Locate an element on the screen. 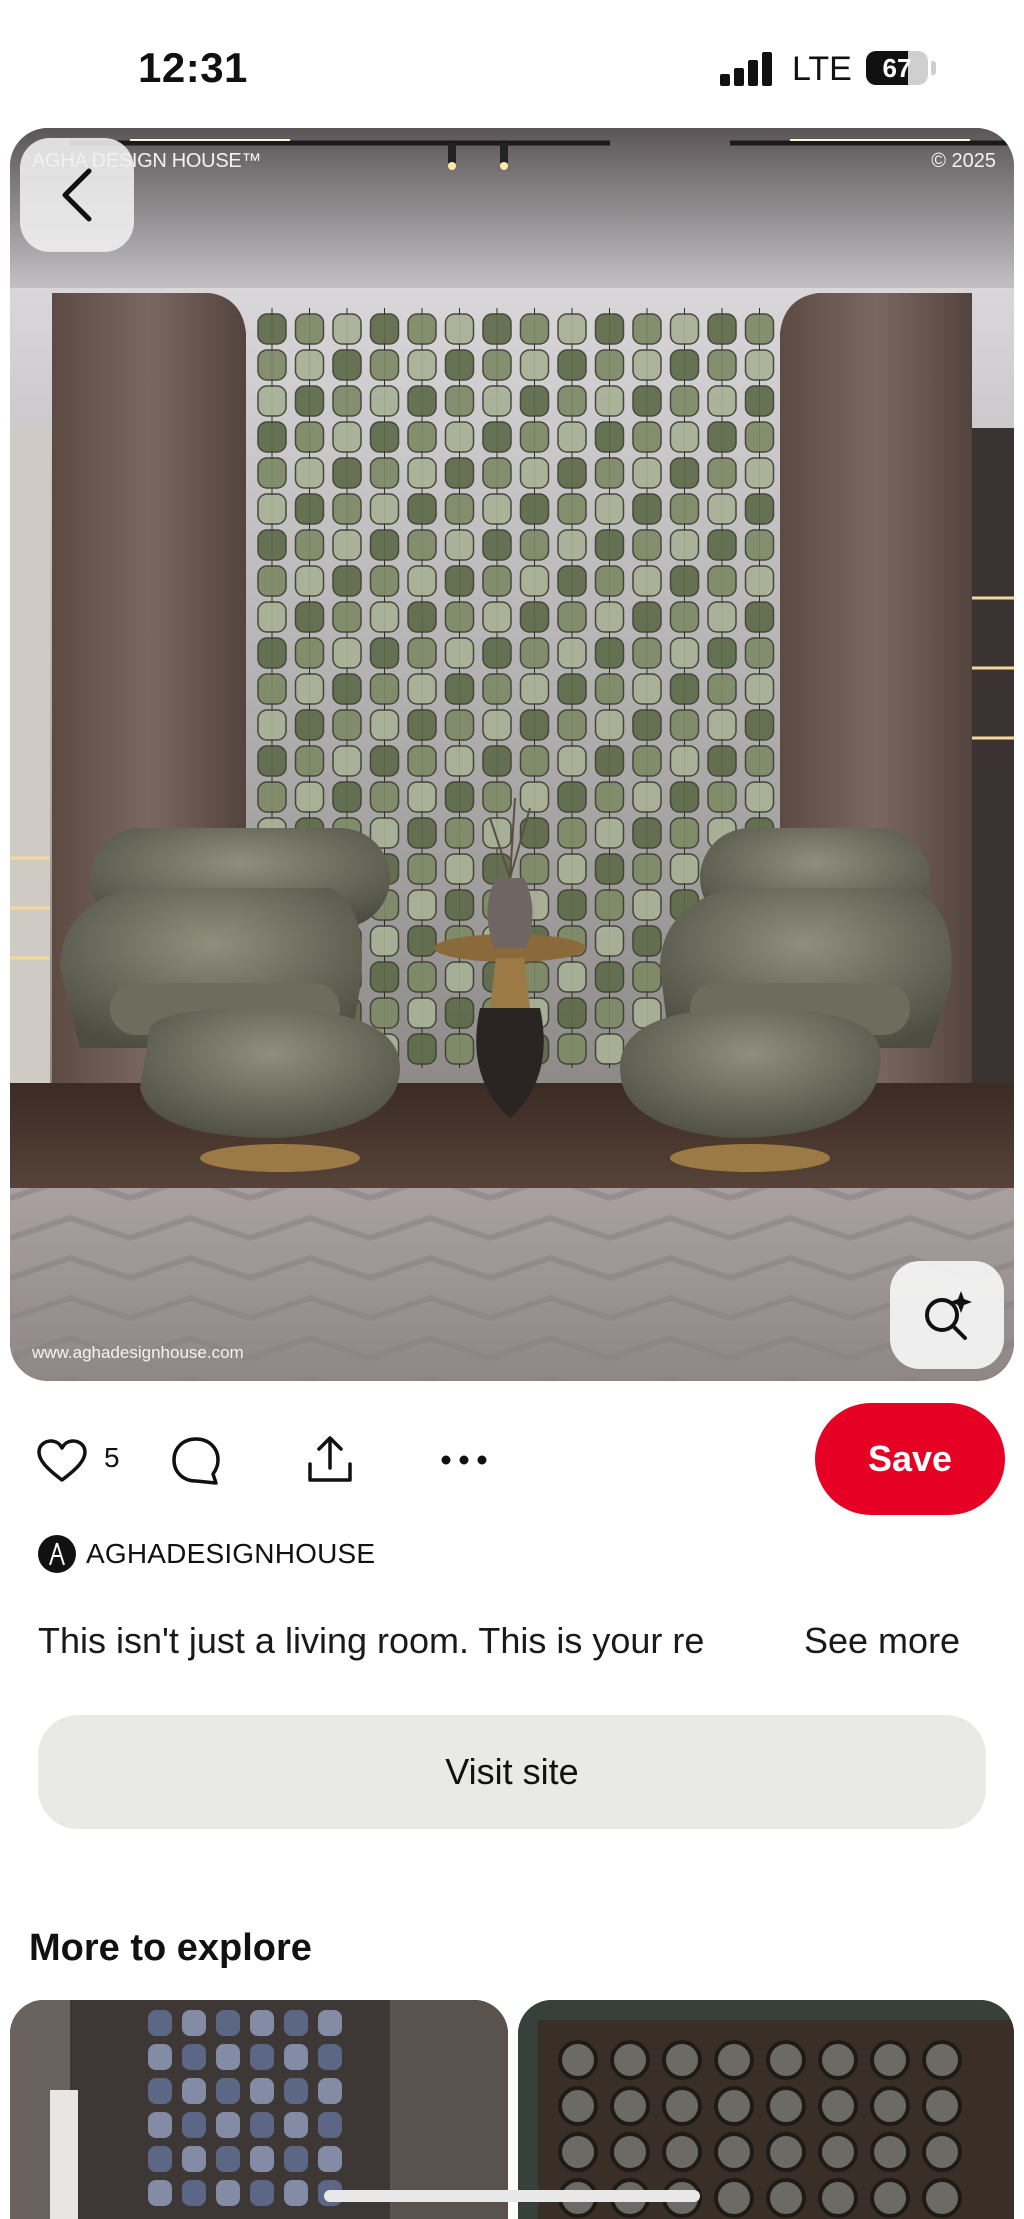  comment-button is located at coordinates (196, 1461).